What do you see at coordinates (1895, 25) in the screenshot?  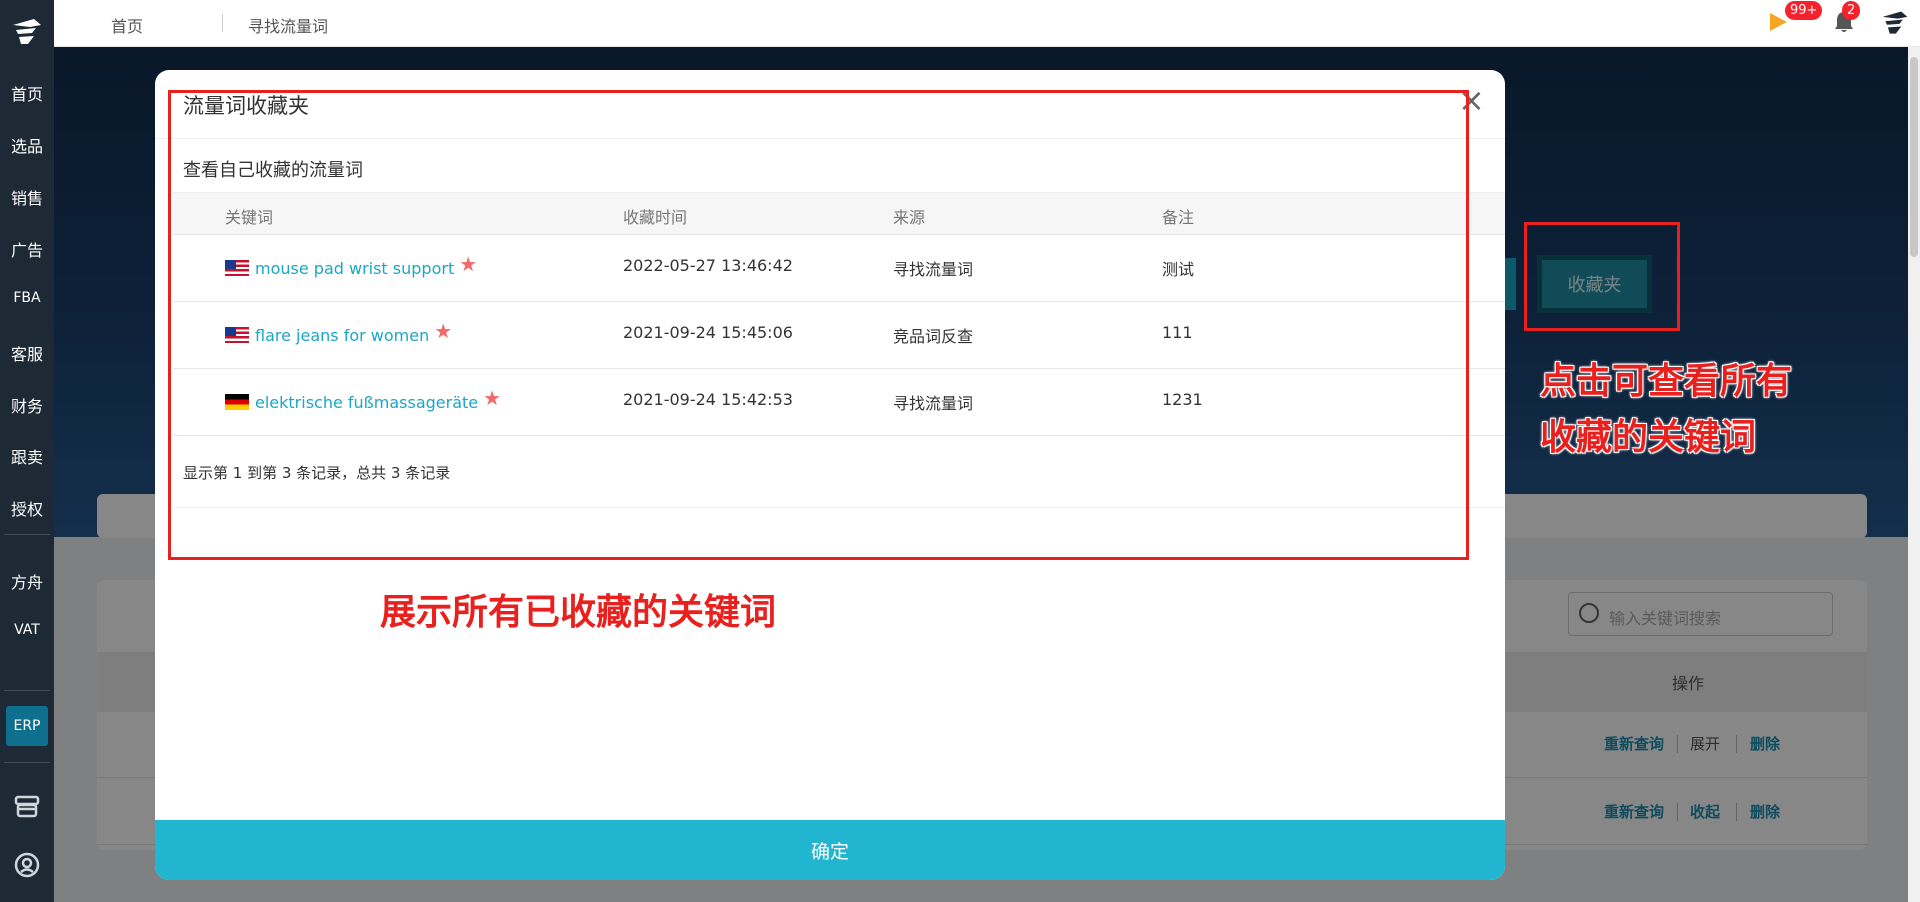 I see `user-avatar-icon` at bounding box center [1895, 25].